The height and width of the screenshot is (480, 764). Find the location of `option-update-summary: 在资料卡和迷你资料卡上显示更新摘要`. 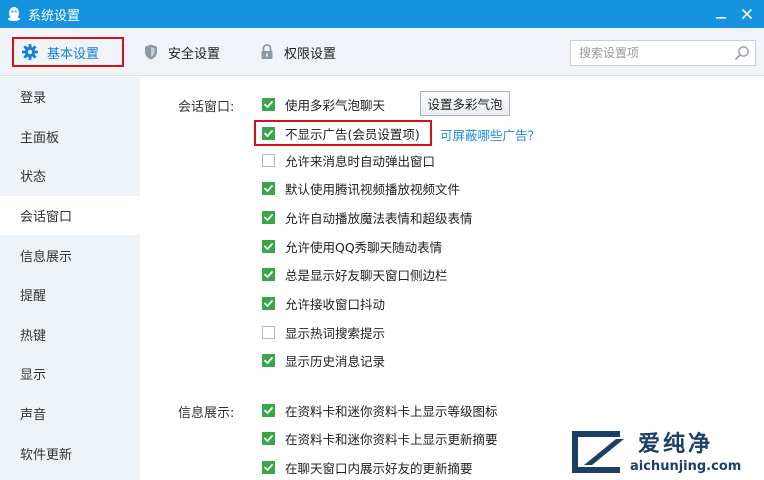

option-update-summary: 在资料卡和迷你资料卡上显示更新摘要 is located at coordinates (380, 438).